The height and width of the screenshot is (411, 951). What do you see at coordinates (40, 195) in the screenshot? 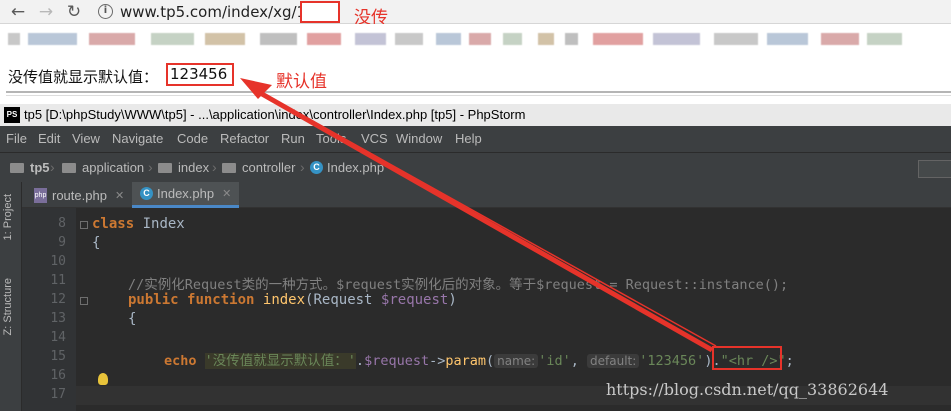
I see `php-file-icon: php` at bounding box center [40, 195].